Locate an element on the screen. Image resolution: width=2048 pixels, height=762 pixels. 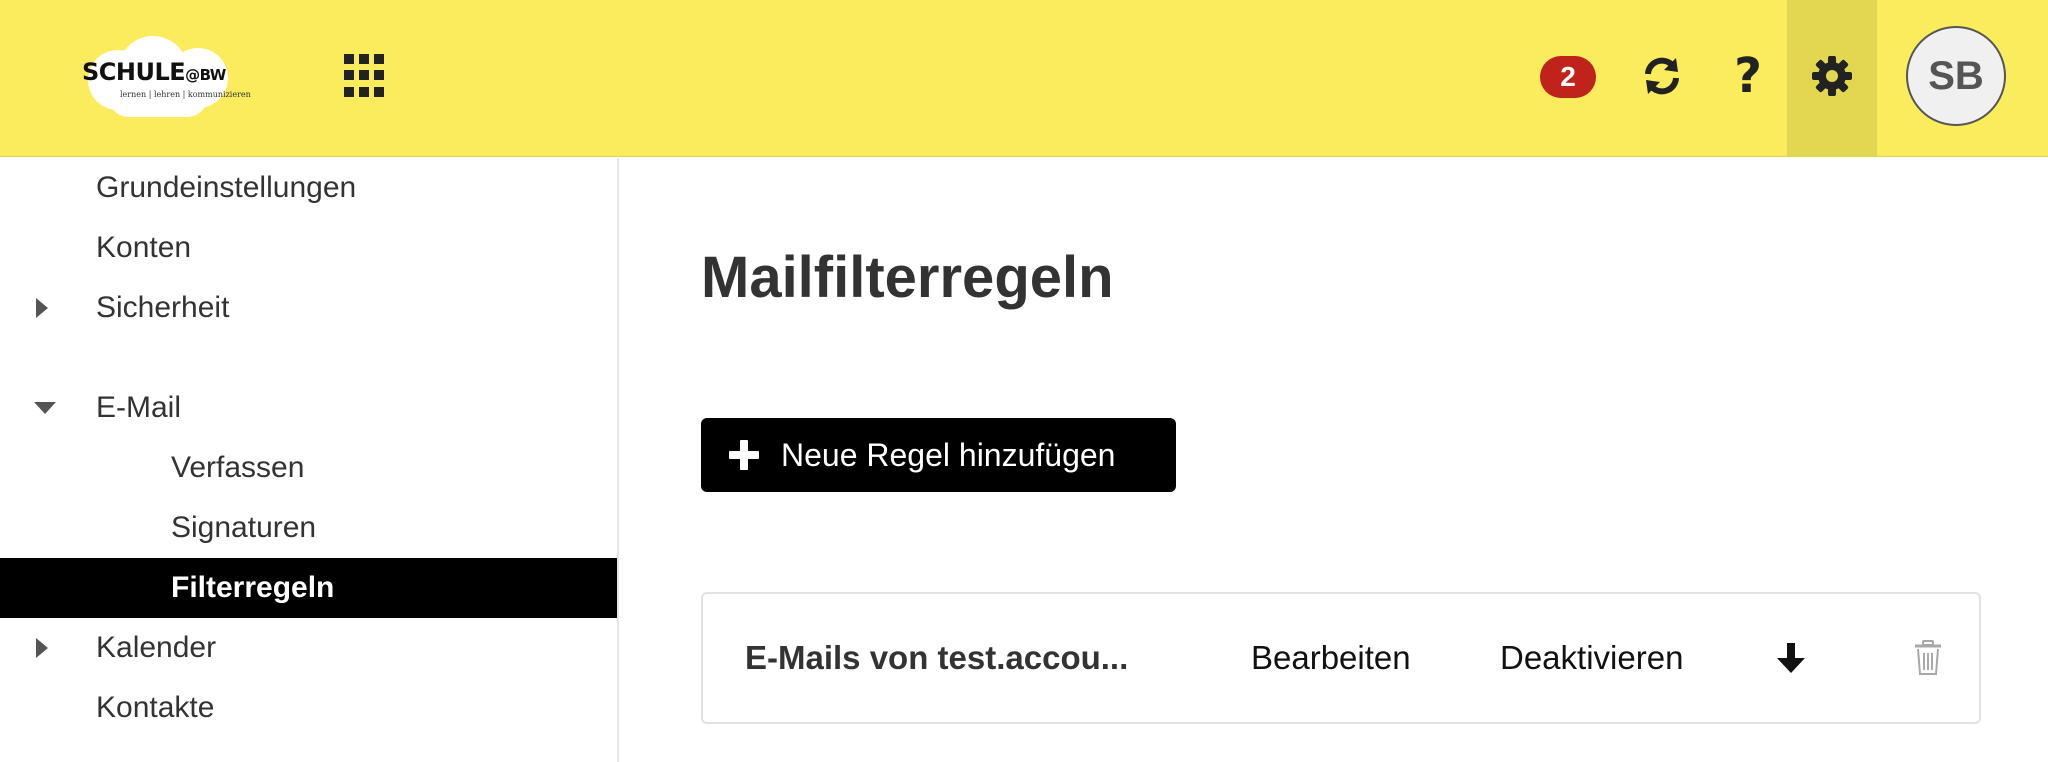
sidebar-item-verfassen: Verfassen is located at coordinates (308, 468).